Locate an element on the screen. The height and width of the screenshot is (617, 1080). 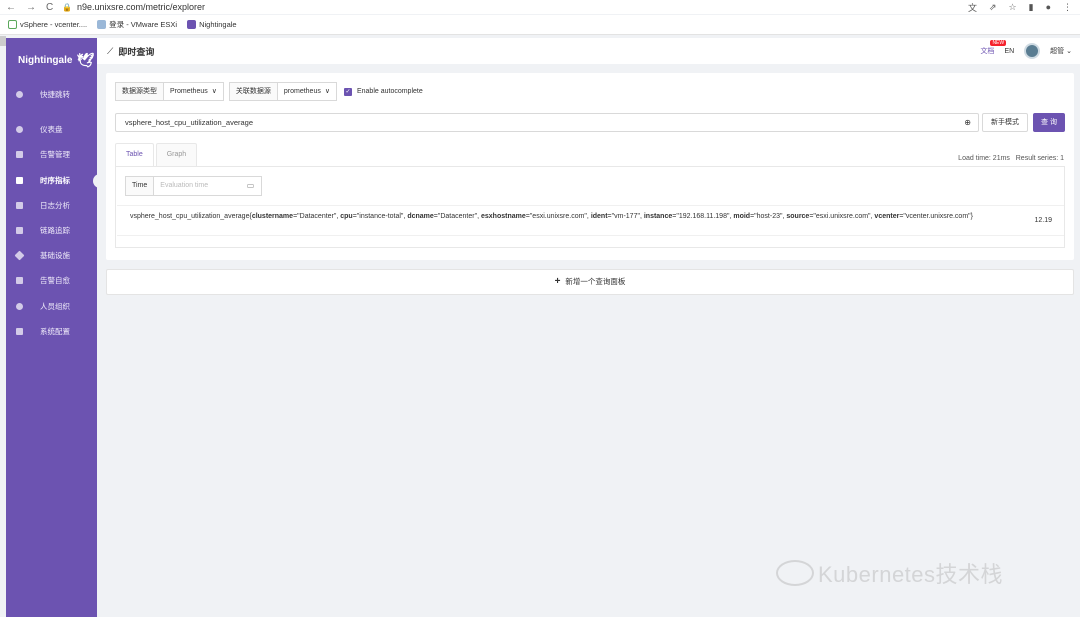
sidebar-item-selfheal: 告警自愈 is located at coordinates (51, 280).